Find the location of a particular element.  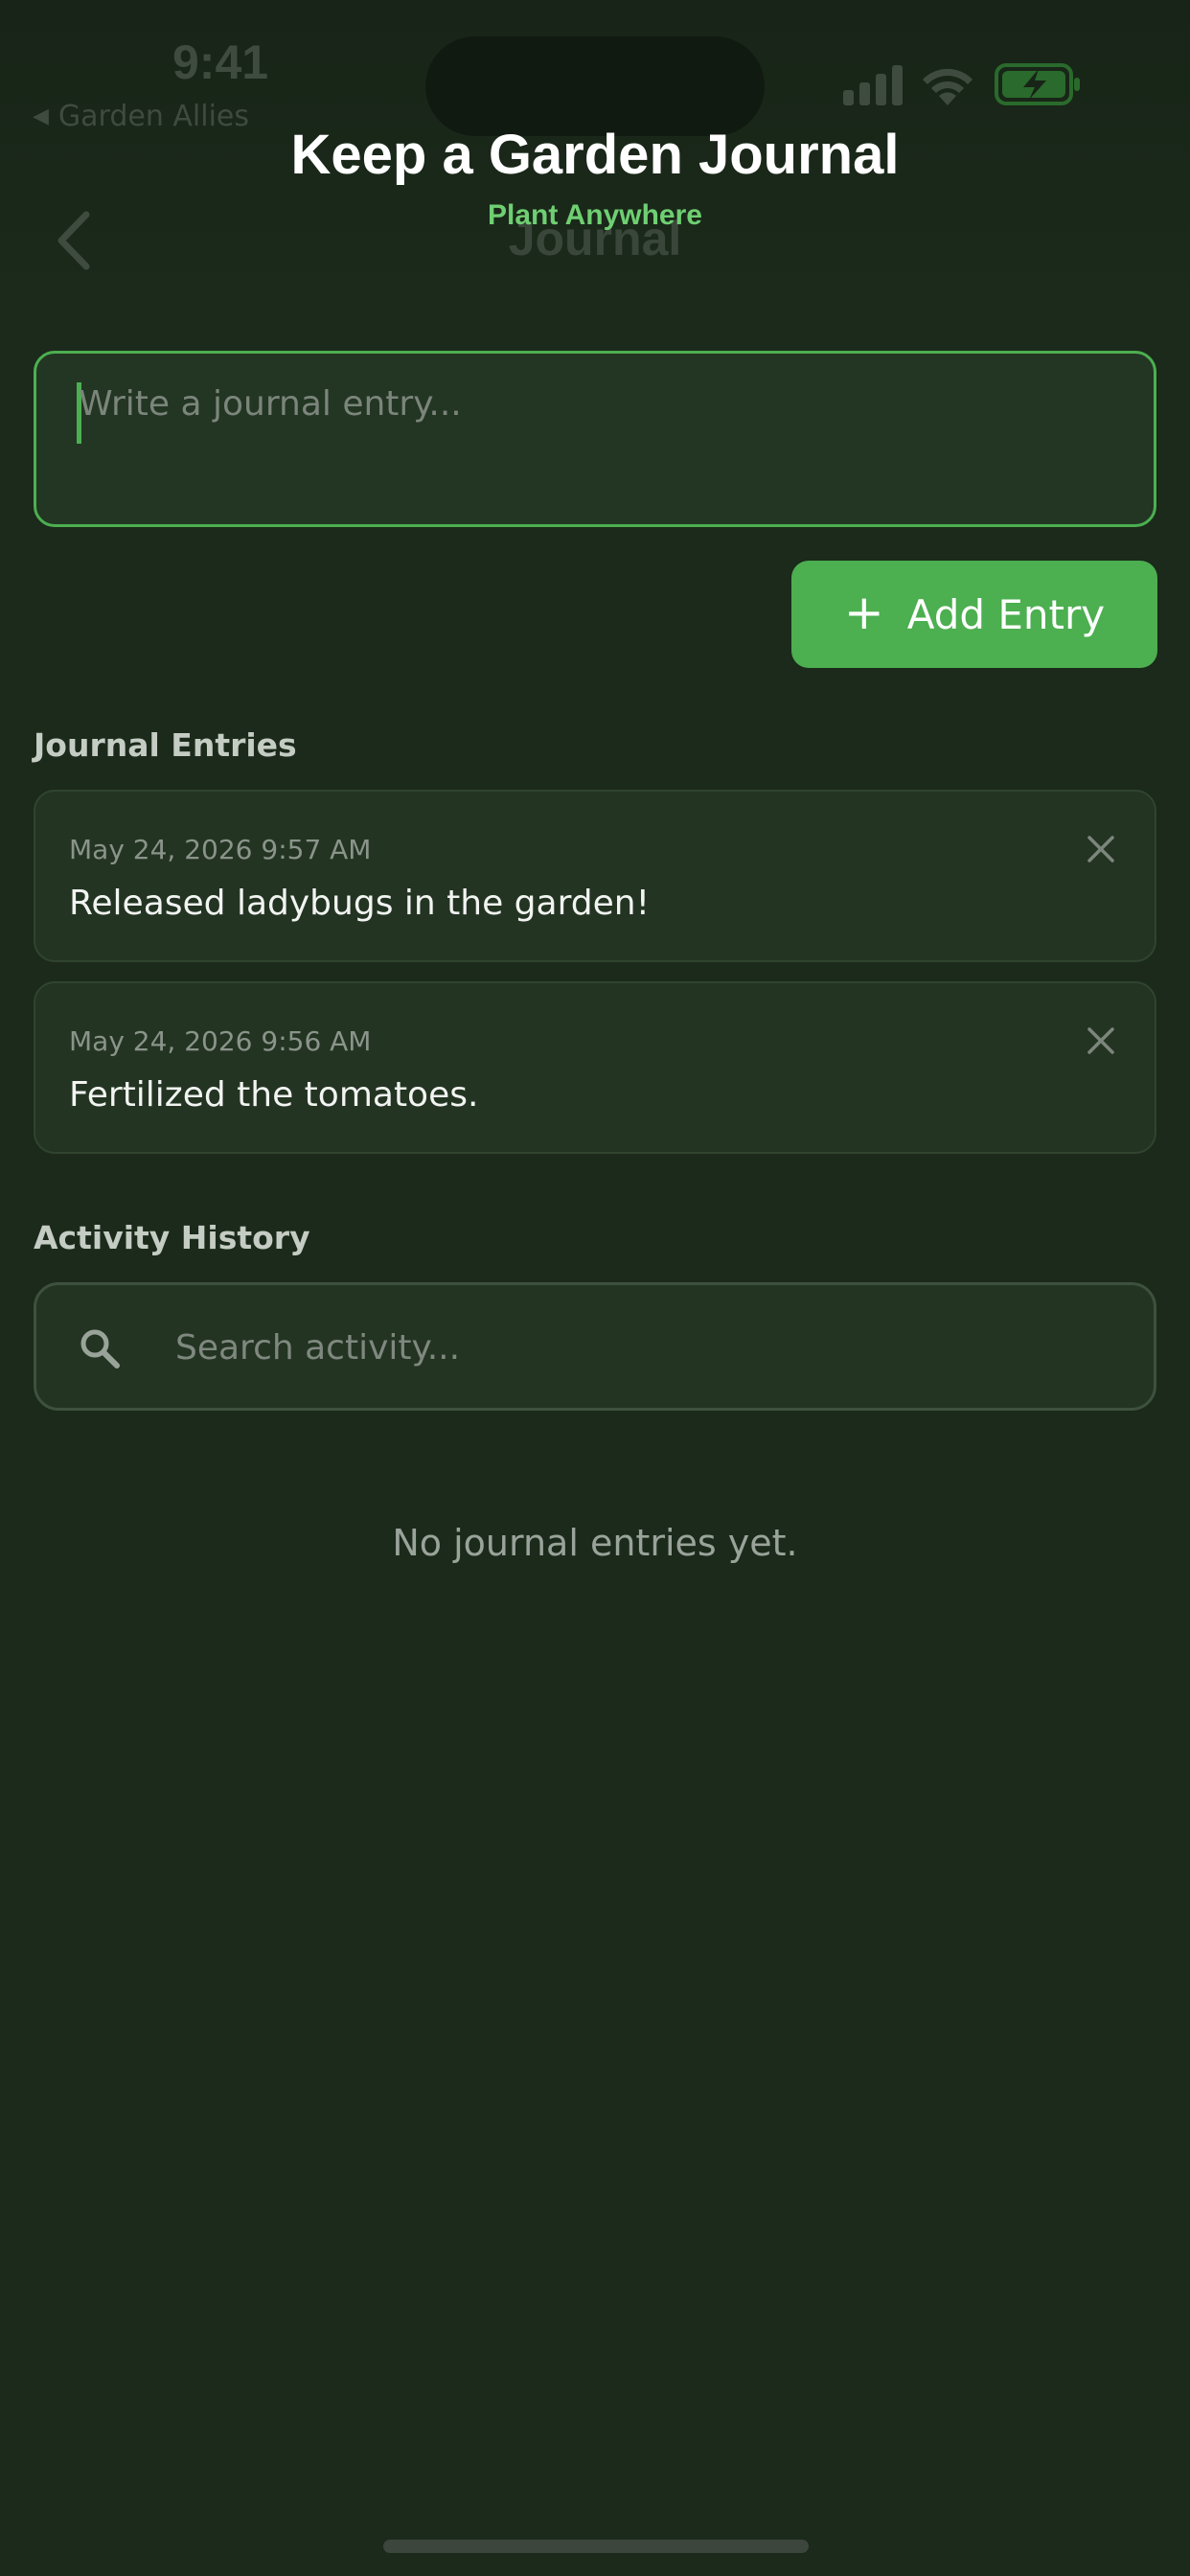

activity-search-field is located at coordinates (595, 1346).